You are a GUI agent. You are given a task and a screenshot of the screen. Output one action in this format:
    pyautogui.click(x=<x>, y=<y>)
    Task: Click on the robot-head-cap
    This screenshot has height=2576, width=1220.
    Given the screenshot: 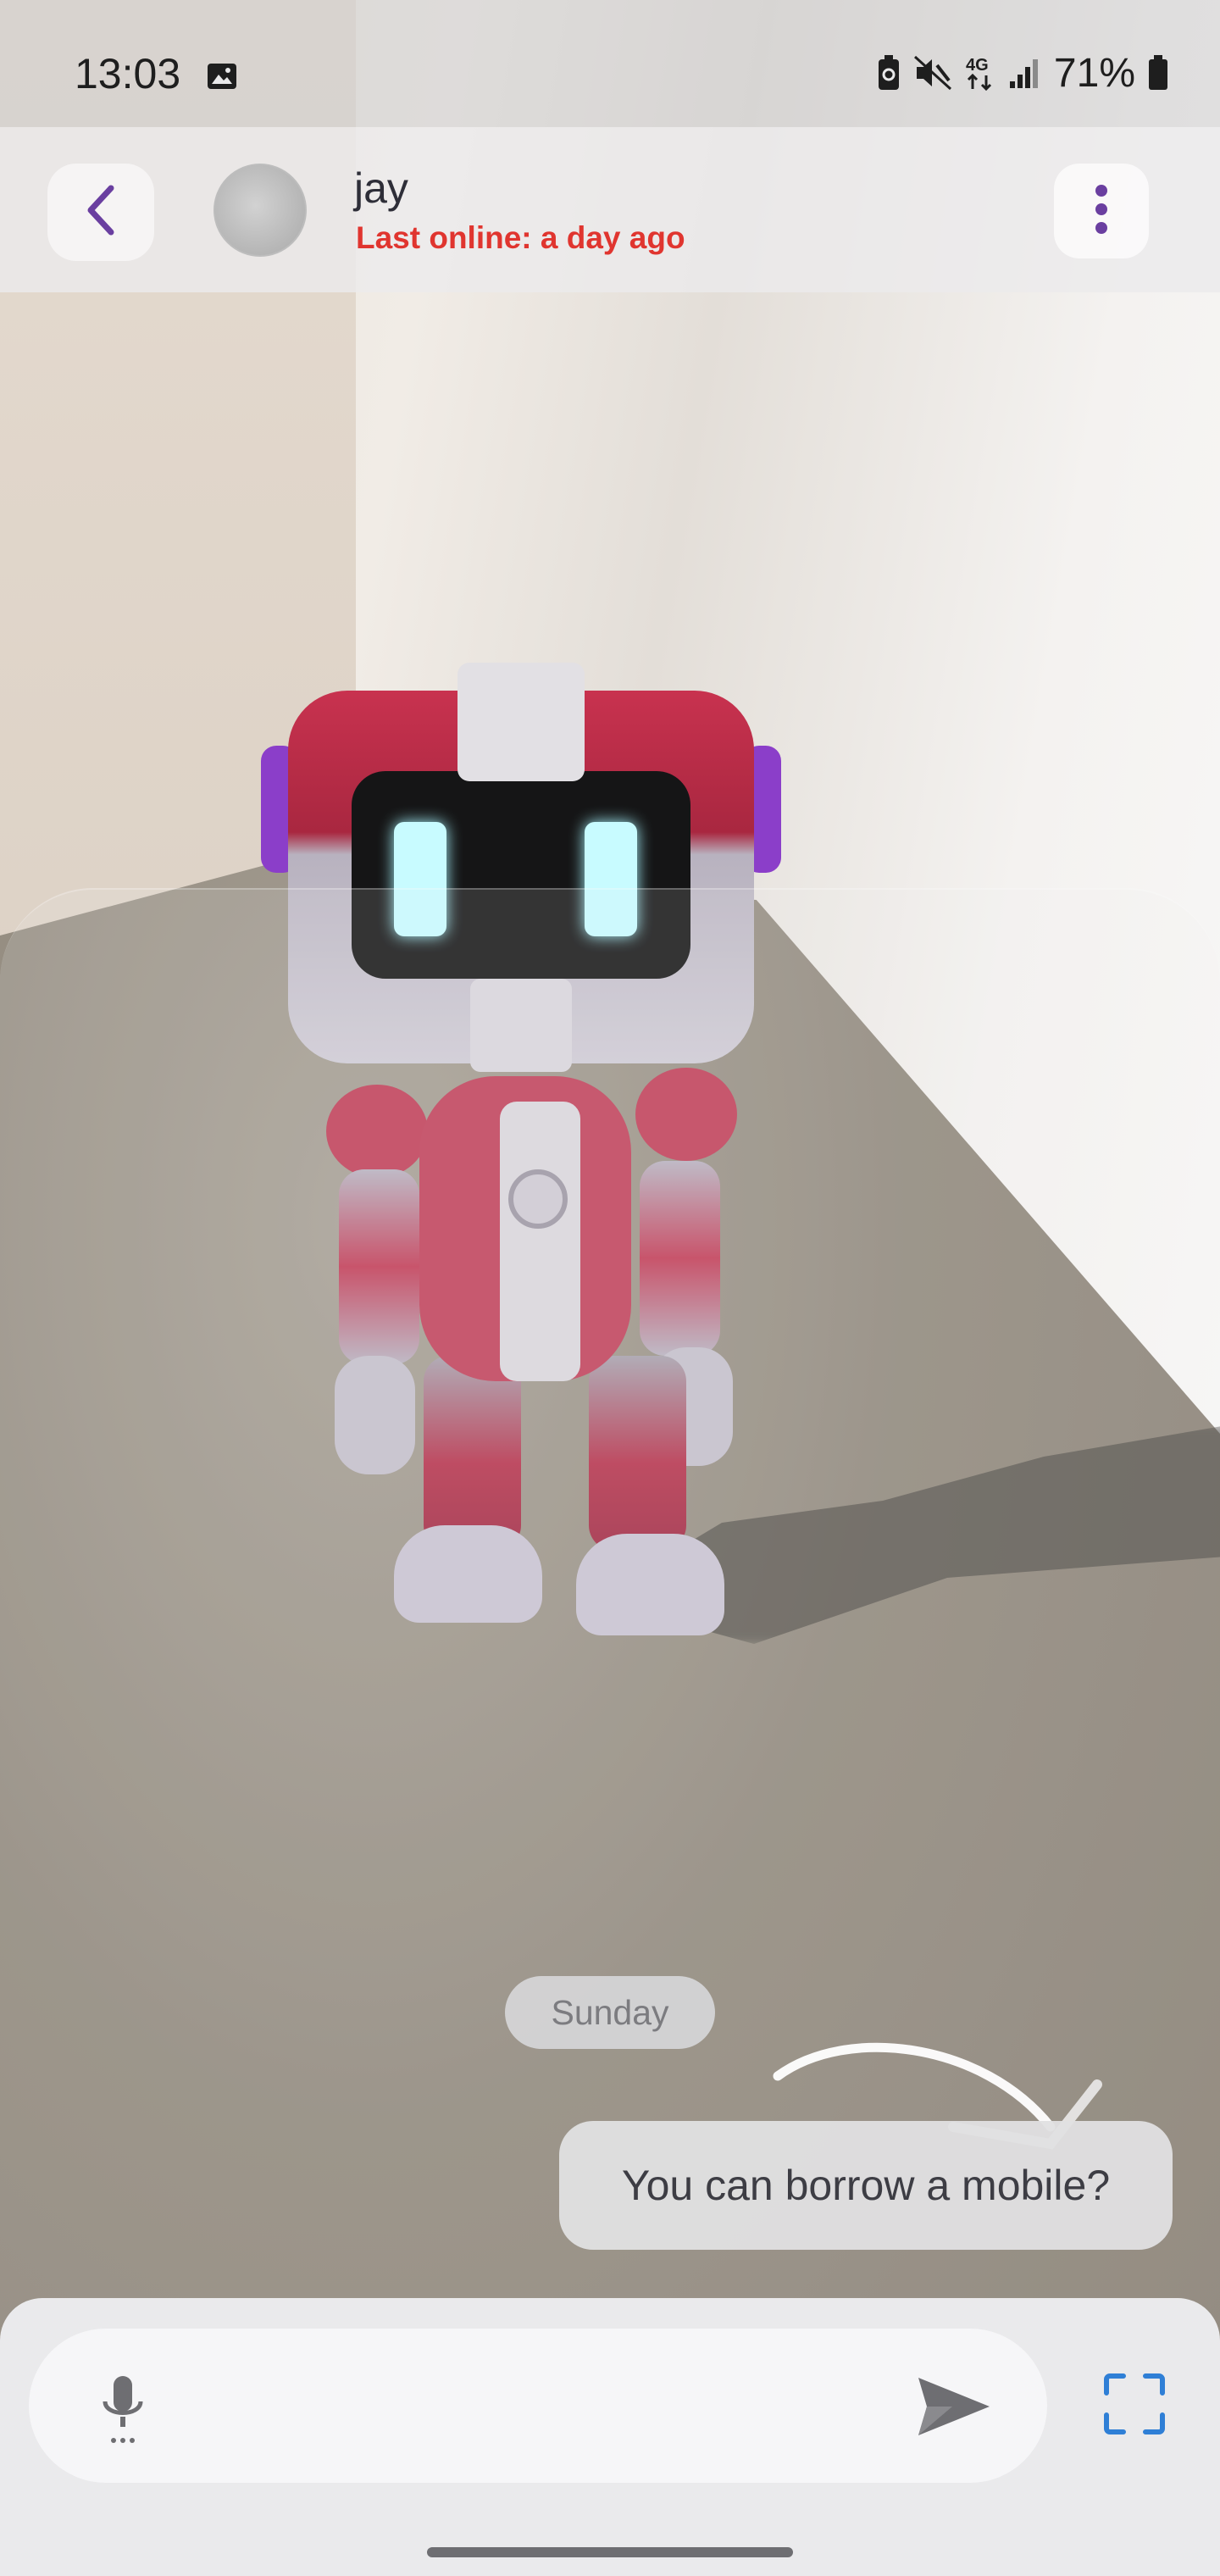 What is the action you would take?
    pyautogui.click(x=521, y=722)
    